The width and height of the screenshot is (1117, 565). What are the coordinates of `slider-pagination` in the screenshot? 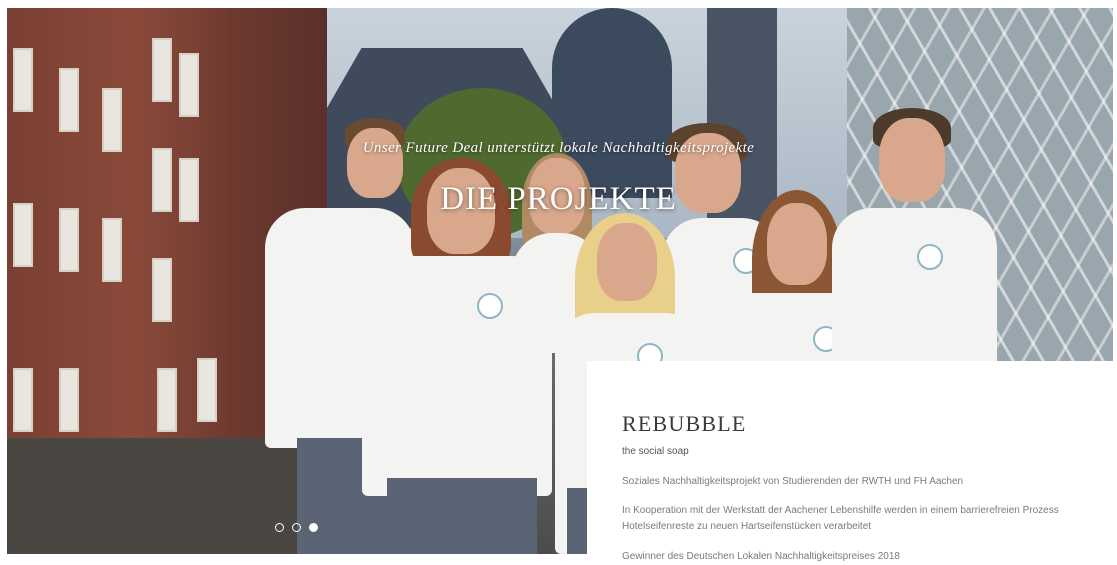 It's located at (296, 527).